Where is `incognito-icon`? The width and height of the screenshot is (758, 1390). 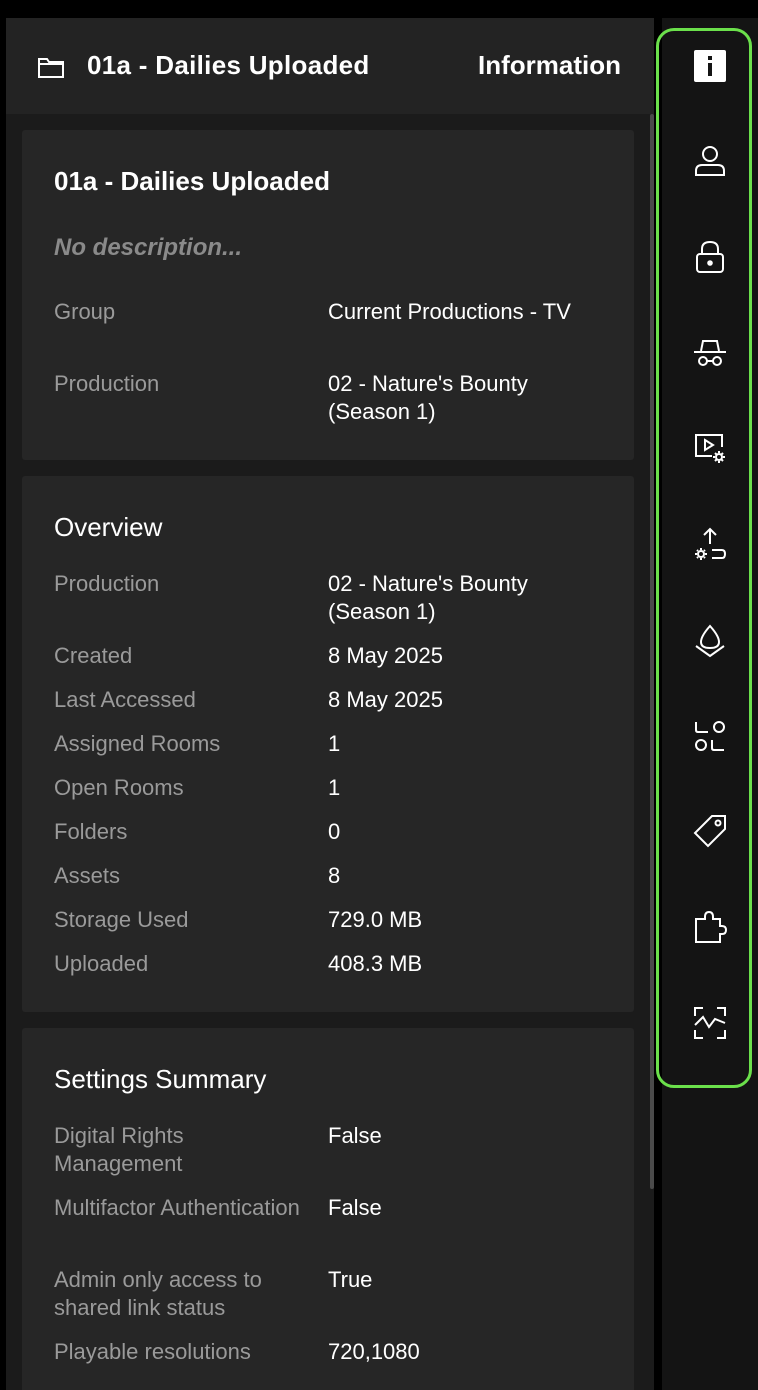 incognito-icon is located at coordinates (710, 353).